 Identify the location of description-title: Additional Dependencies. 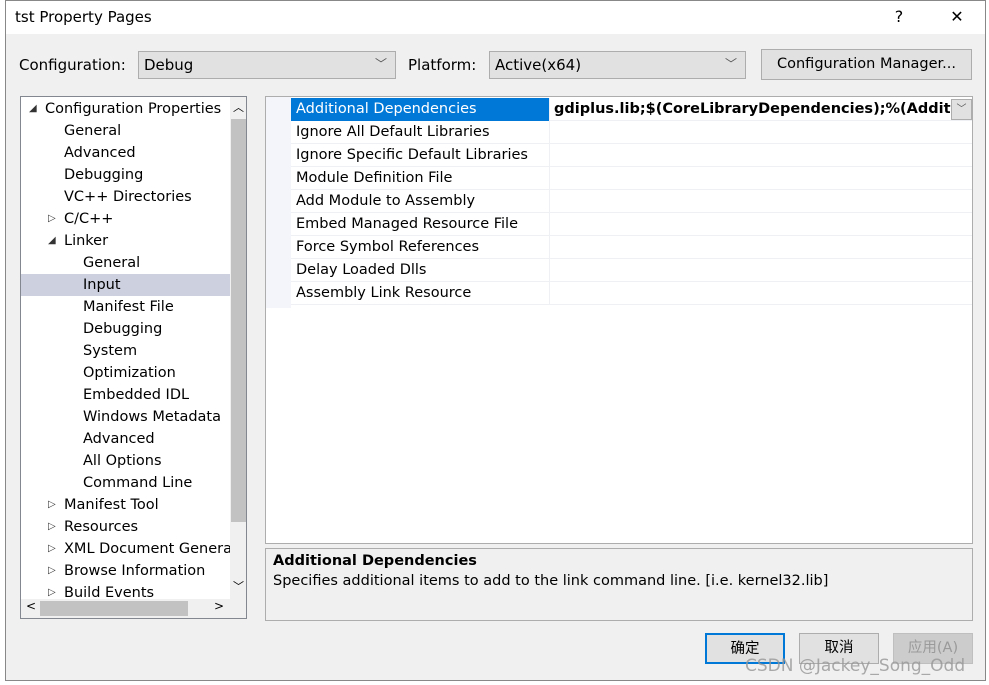
(375, 561).